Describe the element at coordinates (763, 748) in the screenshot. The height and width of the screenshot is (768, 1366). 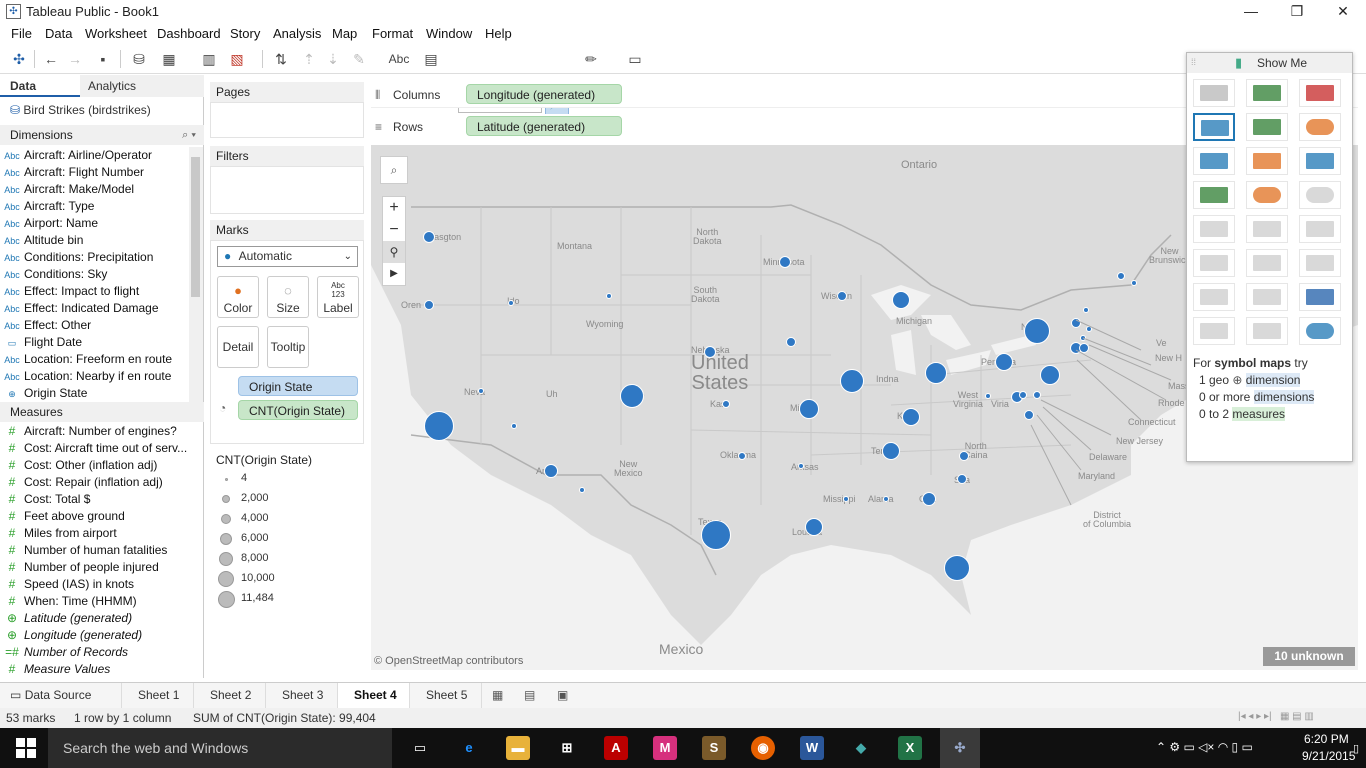
I see `firefox-icon: ◉` at that location.